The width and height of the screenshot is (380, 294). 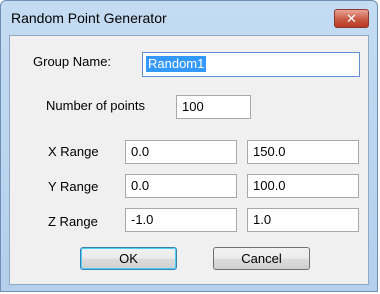 What do you see at coordinates (251, 64) in the screenshot?
I see `group-name-field: Random1` at bounding box center [251, 64].